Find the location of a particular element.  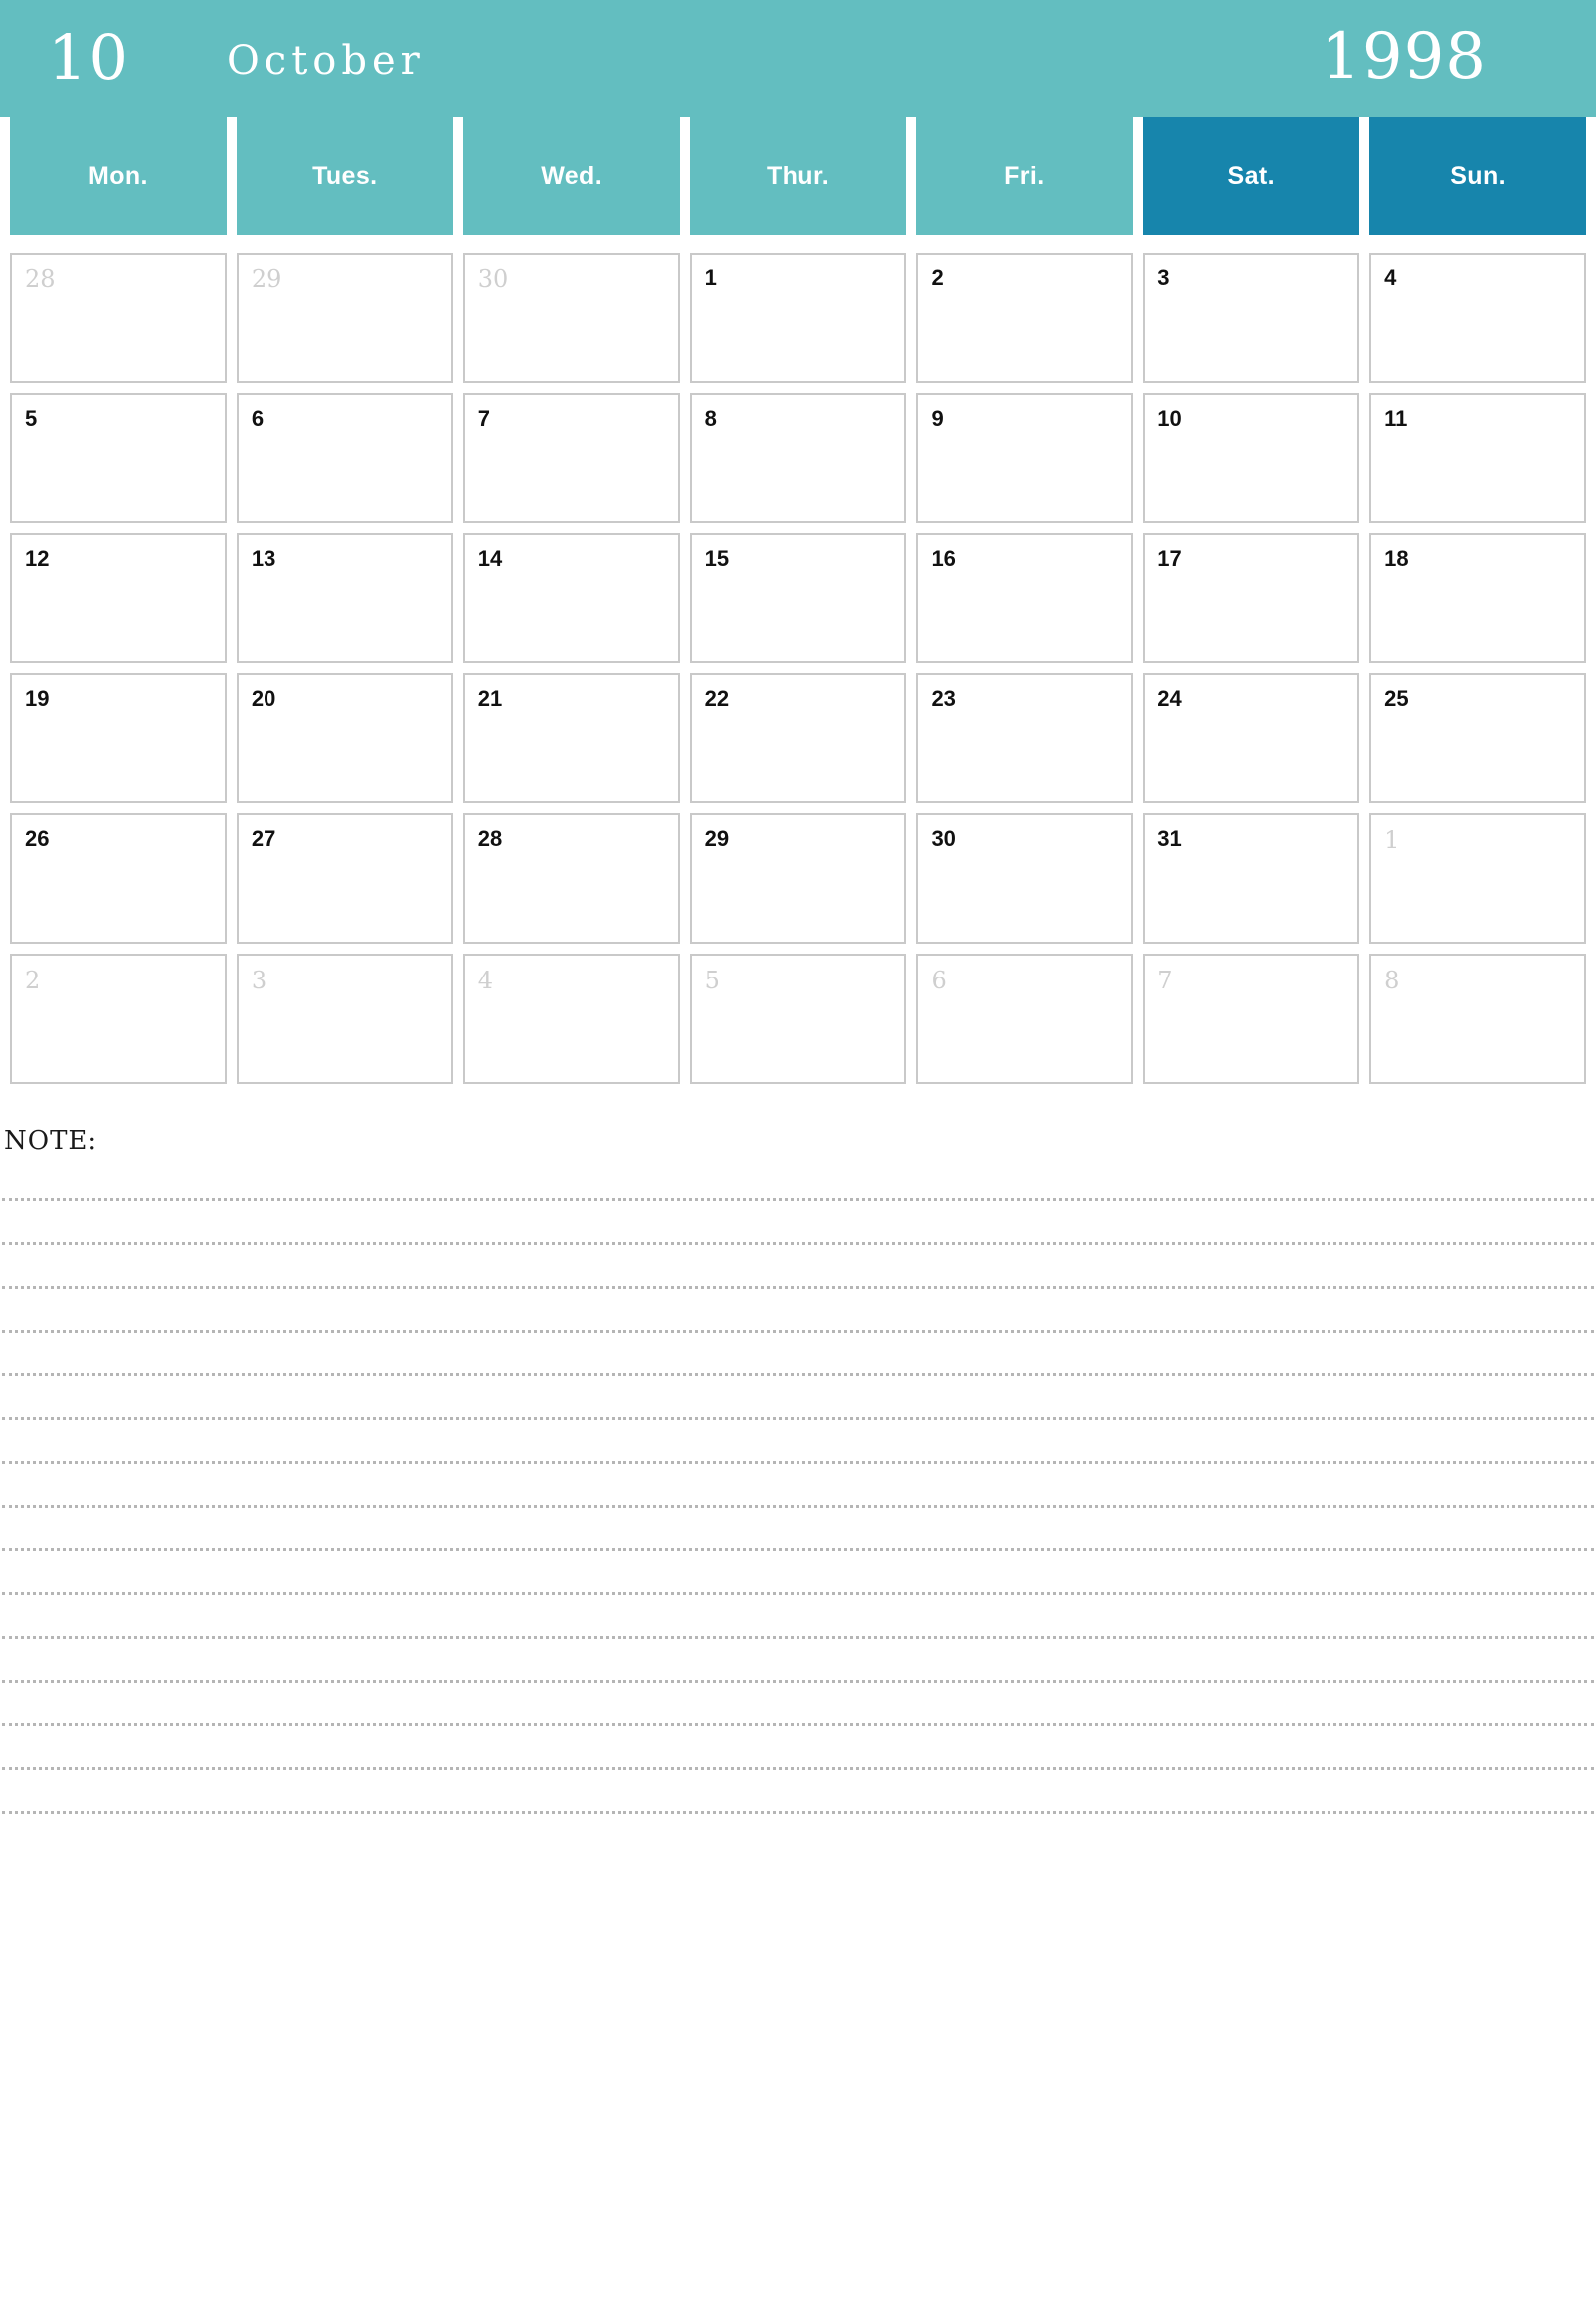

calendar-day-cell: 19 is located at coordinates (119, 738).